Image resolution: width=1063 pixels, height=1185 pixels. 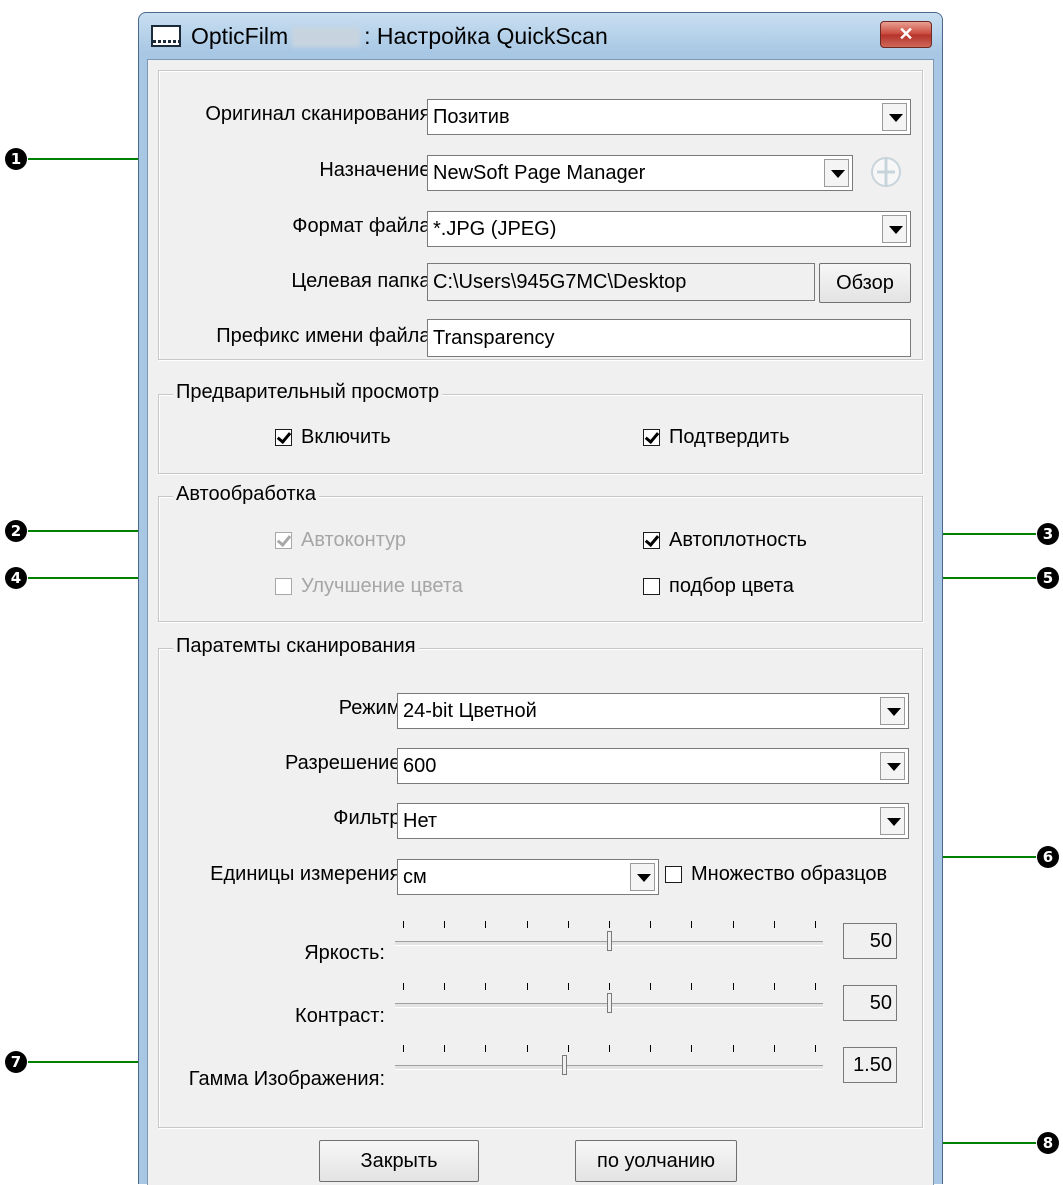 What do you see at coordinates (296, 646) in the screenshot?
I see `scan-parameters-legend: Паратемты сканирования` at bounding box center [296, 646].